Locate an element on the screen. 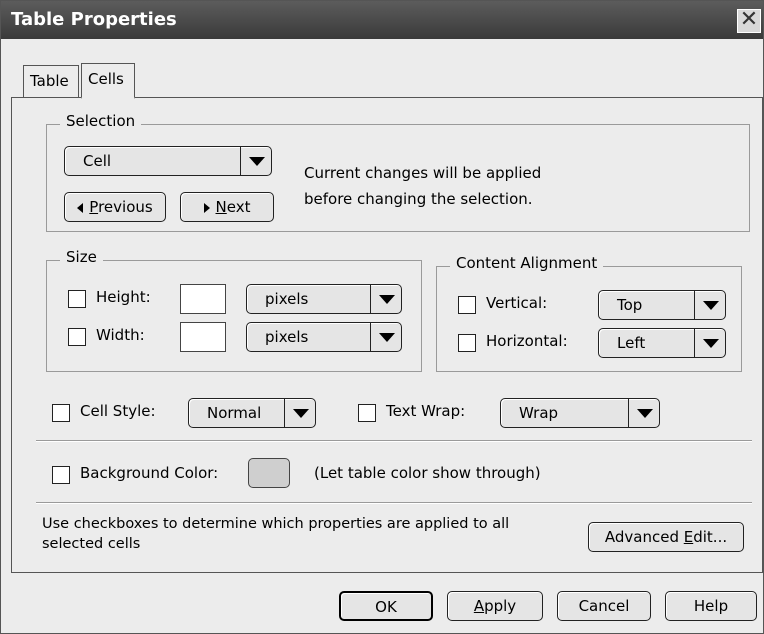  apply-label: pply is located at coordinates (500, 606).